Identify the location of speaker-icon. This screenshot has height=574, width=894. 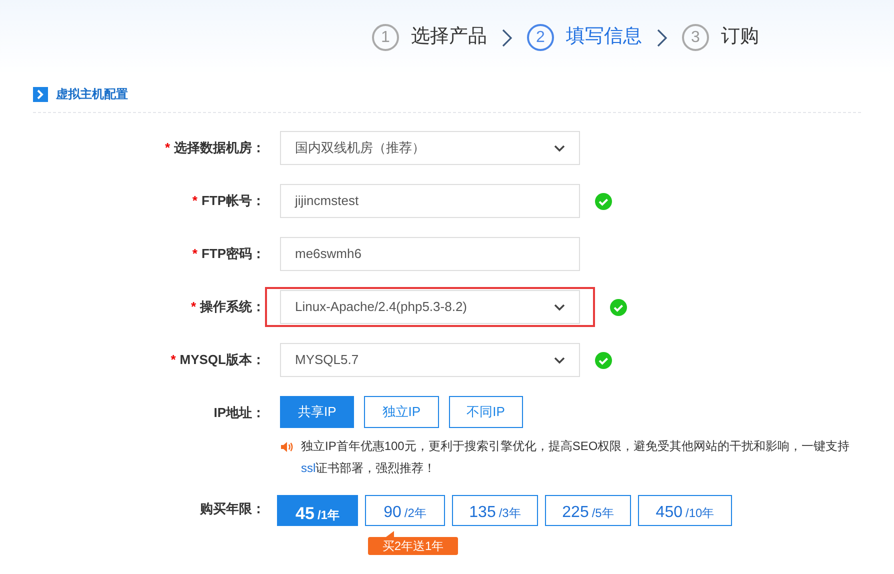
(286, 447).